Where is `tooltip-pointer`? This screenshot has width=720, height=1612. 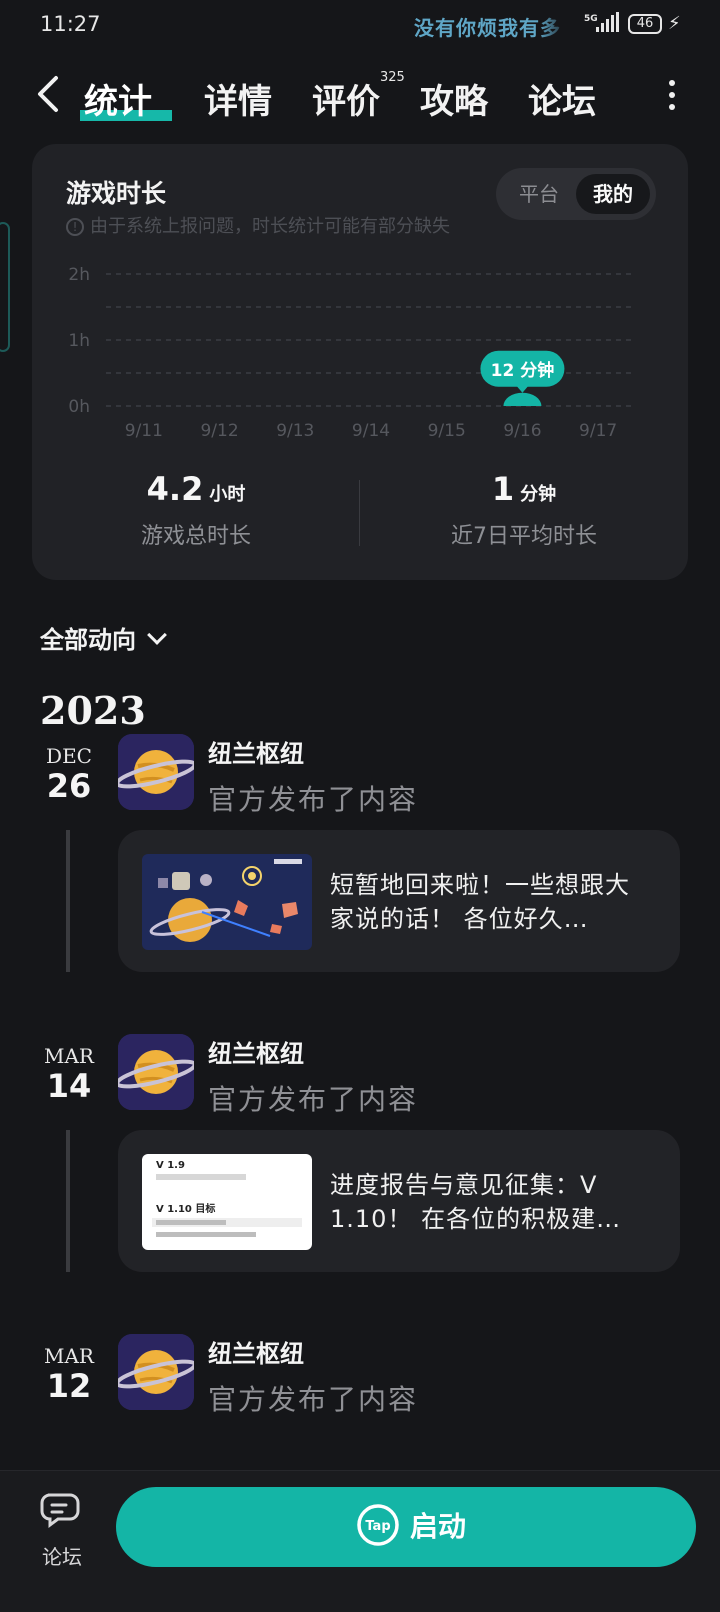 tooltip-pointer is located at coordinates (522, 389).